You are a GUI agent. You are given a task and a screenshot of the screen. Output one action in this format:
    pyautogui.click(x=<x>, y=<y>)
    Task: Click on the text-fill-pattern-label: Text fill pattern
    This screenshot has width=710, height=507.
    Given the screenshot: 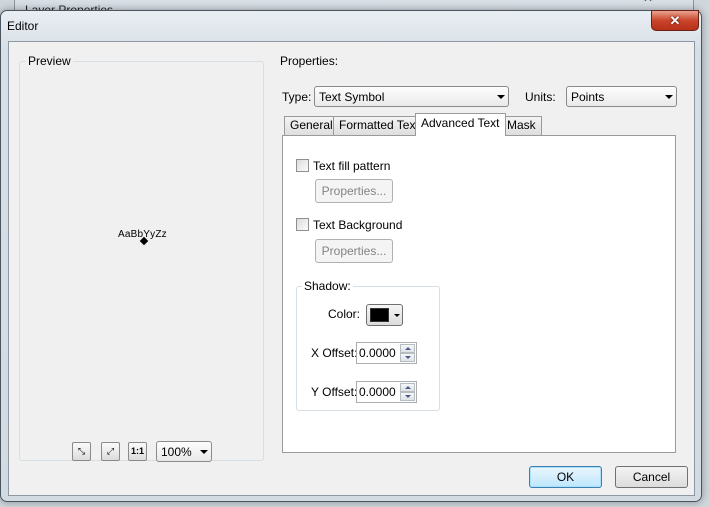 What is the action you would take?
    pyautogui.click(x=352, y=166)
    